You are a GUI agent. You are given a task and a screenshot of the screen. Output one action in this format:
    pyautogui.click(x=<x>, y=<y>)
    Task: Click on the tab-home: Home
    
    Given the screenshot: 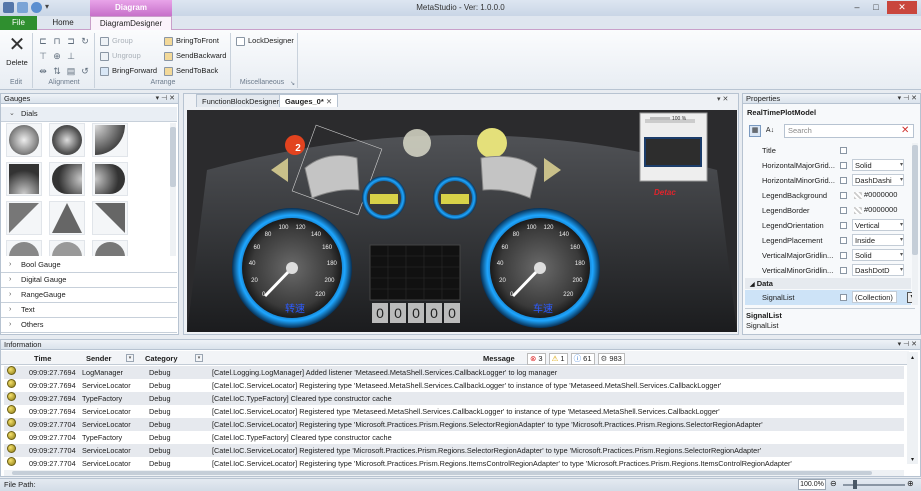 What is the action you would take?
    pyautogui.click(x=63, y=23)
    